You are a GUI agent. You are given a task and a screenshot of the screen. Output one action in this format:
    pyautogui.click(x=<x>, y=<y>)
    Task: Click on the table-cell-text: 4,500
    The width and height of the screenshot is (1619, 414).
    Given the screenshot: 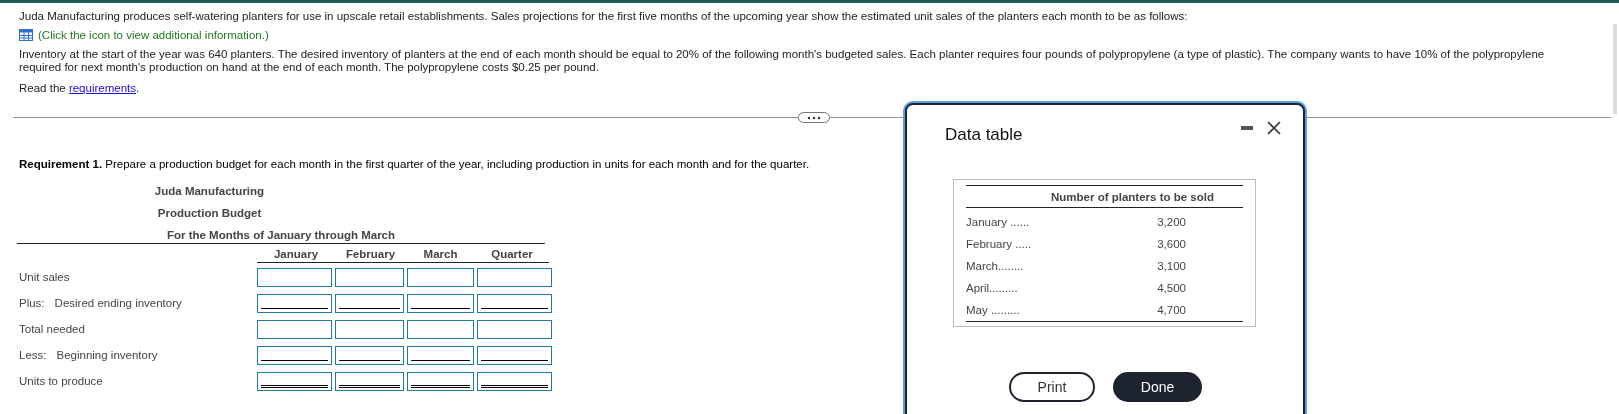 What is the action you would take?
    pyautogui.click(x=1171, y=288)
    